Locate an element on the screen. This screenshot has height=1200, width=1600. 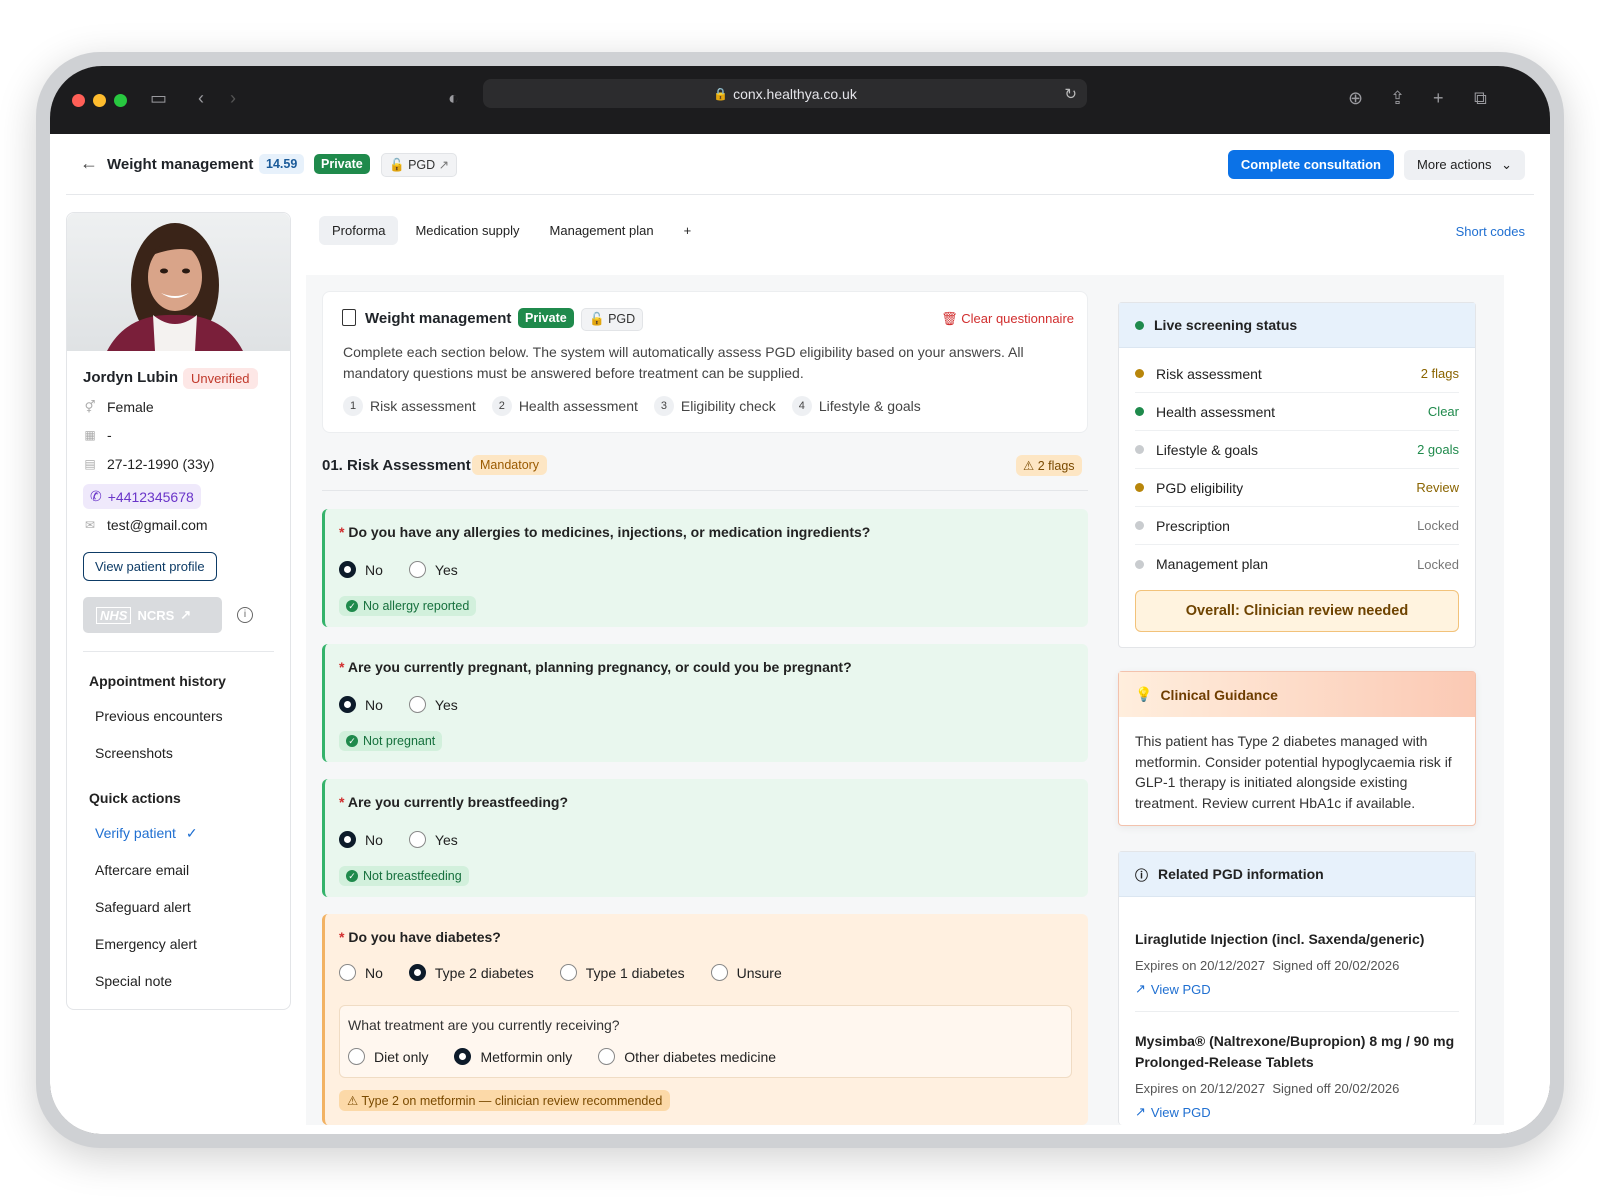
view-patient-profile-button: View patient profile is located at coordinates (150, 566).